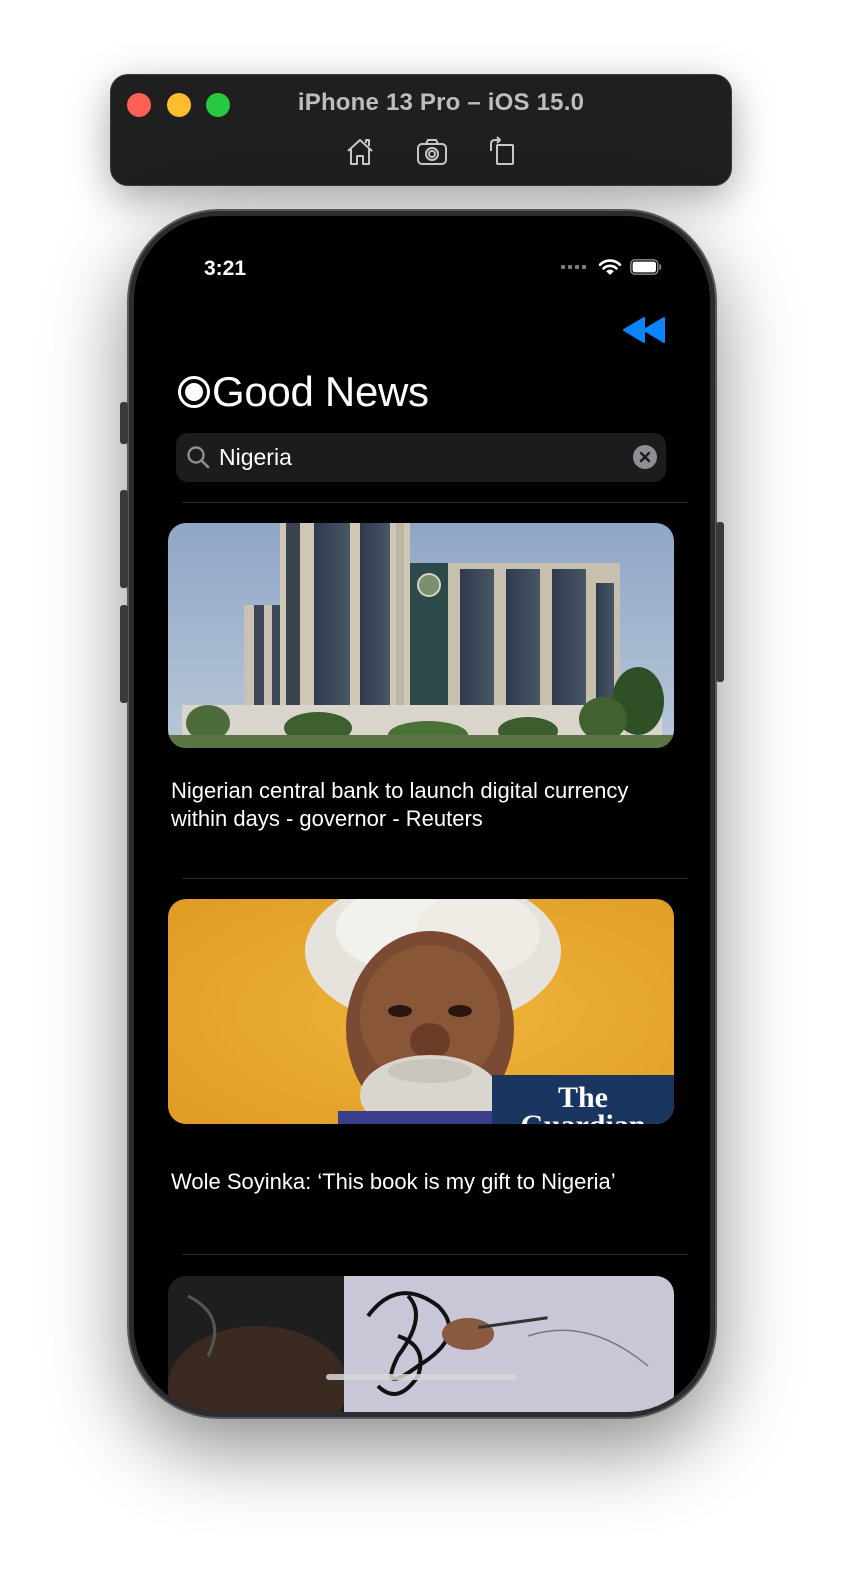 The width and height of the screenshot is (852, 1586). I want to click on clear-search-button, so click(645, 457).